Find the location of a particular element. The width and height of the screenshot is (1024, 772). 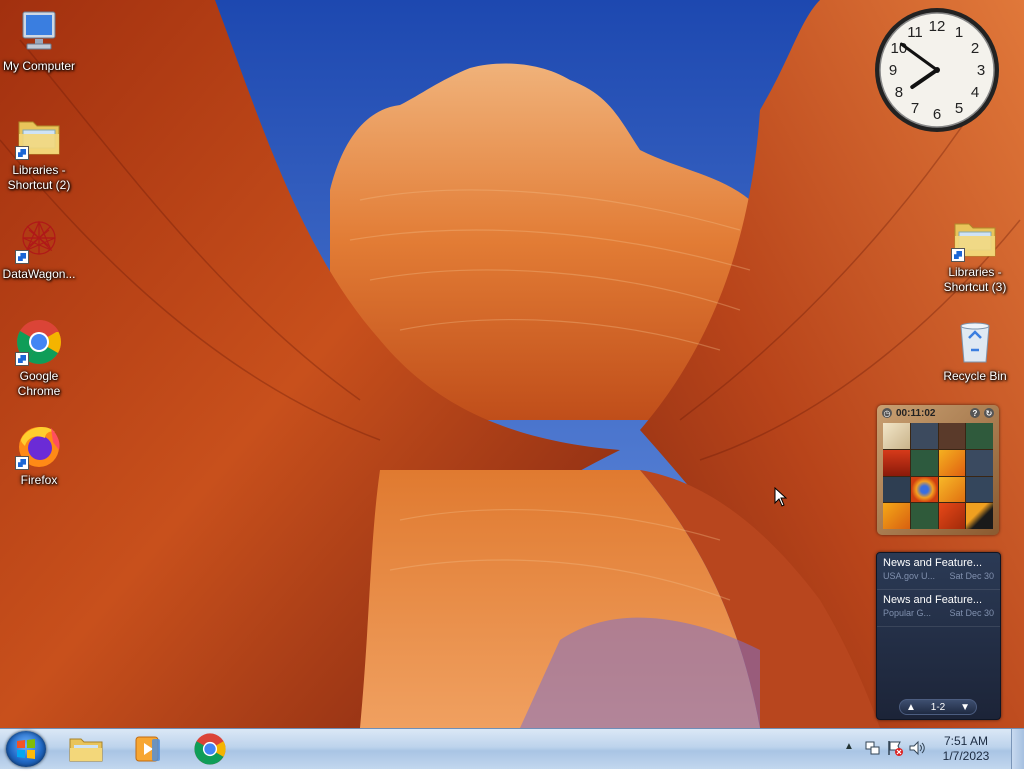

taskbar-clock: 7:51 AM 1/7/2023 is located at coordinates (966, 749).